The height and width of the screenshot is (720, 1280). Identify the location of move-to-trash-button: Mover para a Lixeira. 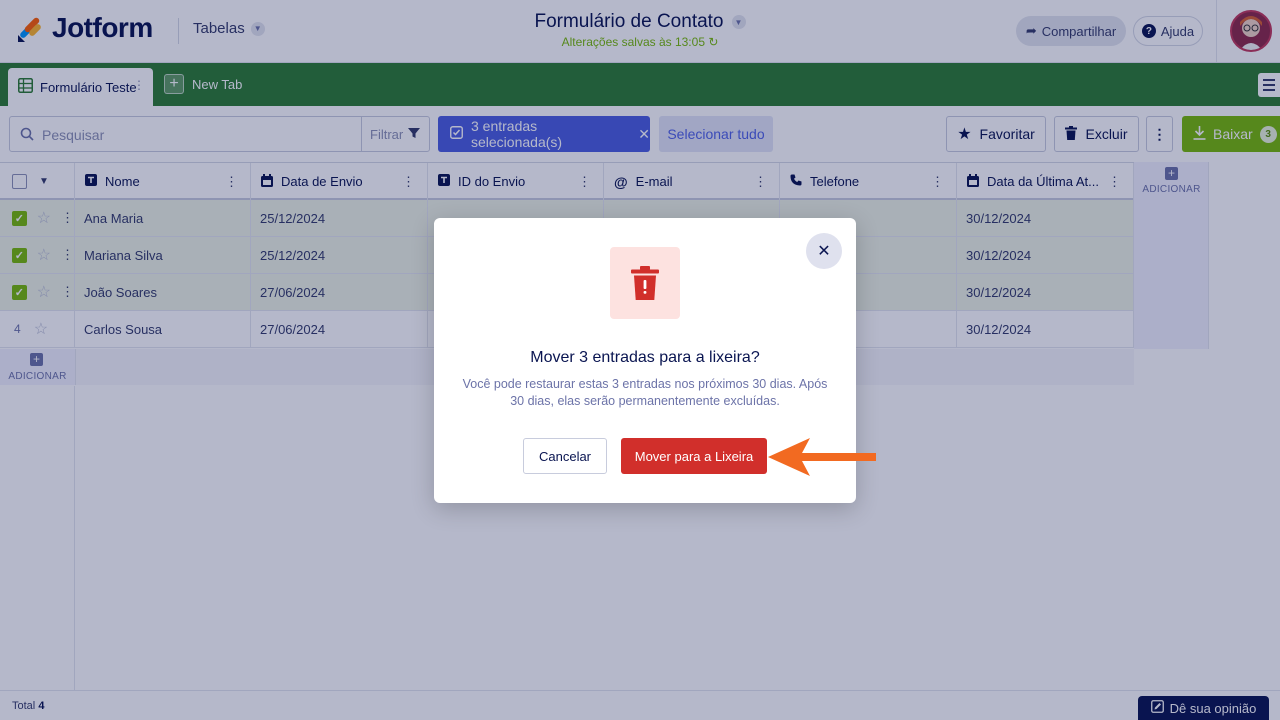
(694, 456).